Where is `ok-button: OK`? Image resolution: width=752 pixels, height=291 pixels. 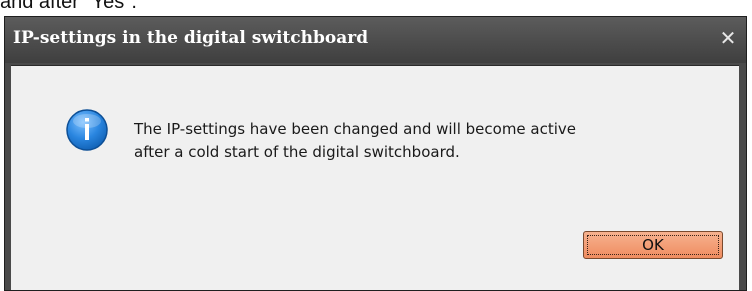 ok-button: OK is located at coordinates (653, 245).